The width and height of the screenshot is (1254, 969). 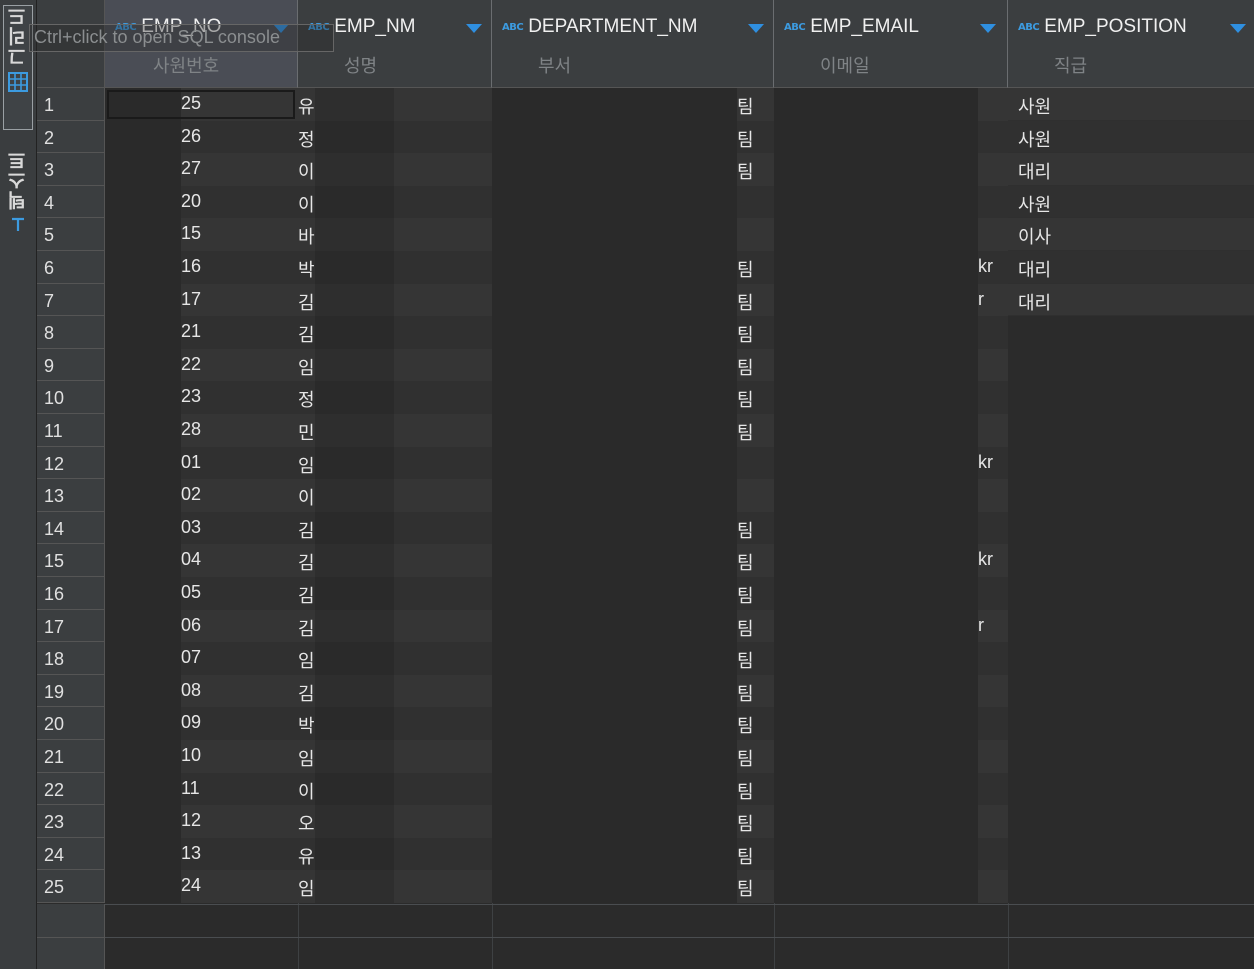 I want to click on cell-emp-no: 27, so click(x=239, y=169).